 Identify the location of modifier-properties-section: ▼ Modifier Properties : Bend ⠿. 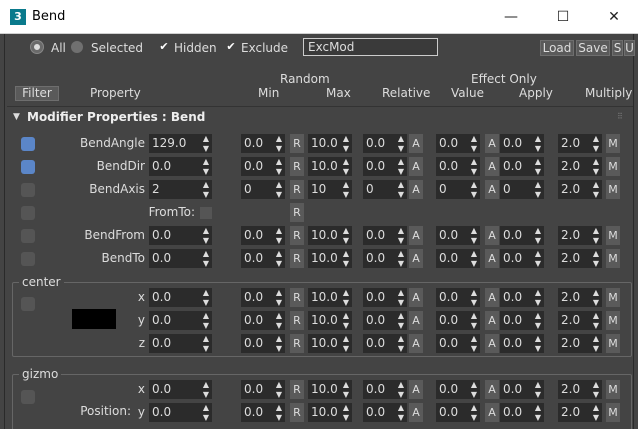
(320, 116).